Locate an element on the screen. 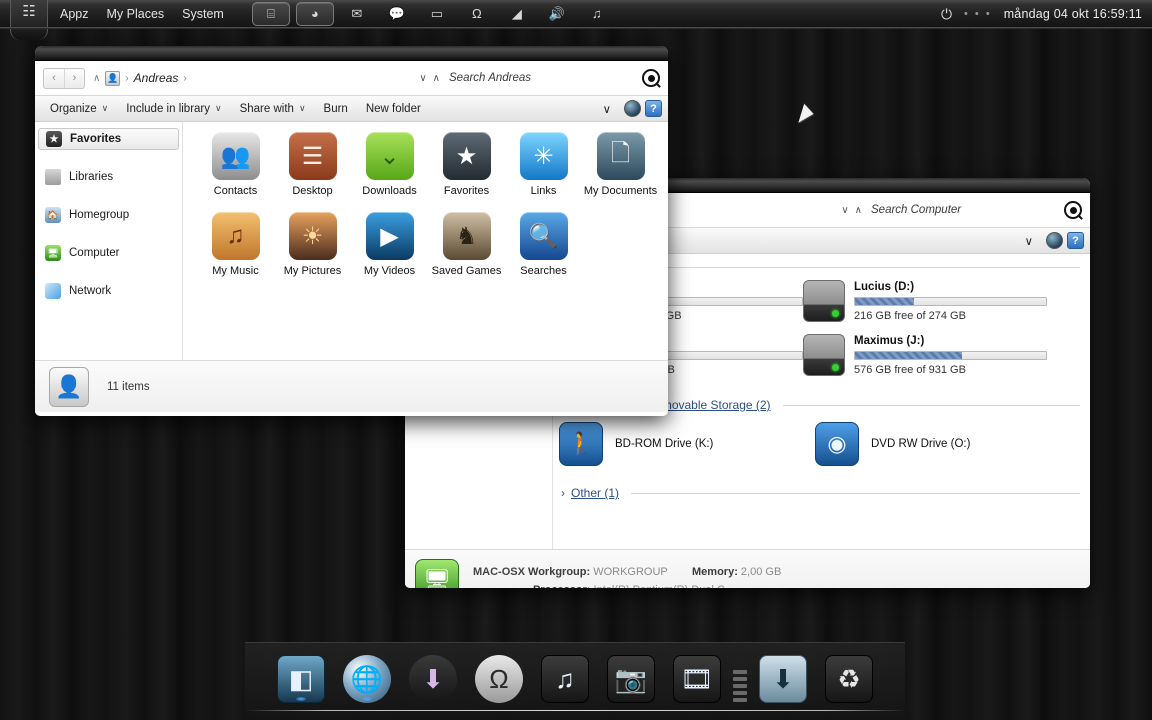 Image resolution: width=1152 pixels, height=720 pixels. overflow-dots-icon: • • • is located at coordinates (978, 14).